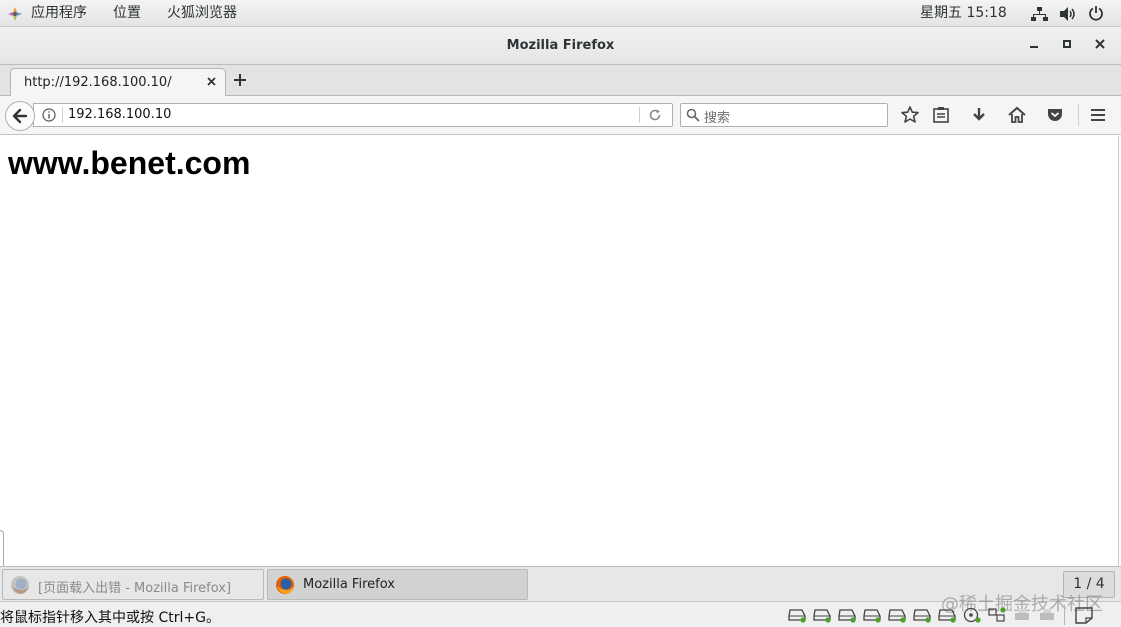 Image resolution: width=1121 pixels, height=627 pixels. Describe the element at coordinates (1064, 615) in the screenshot. I see `status-separator` at that location.